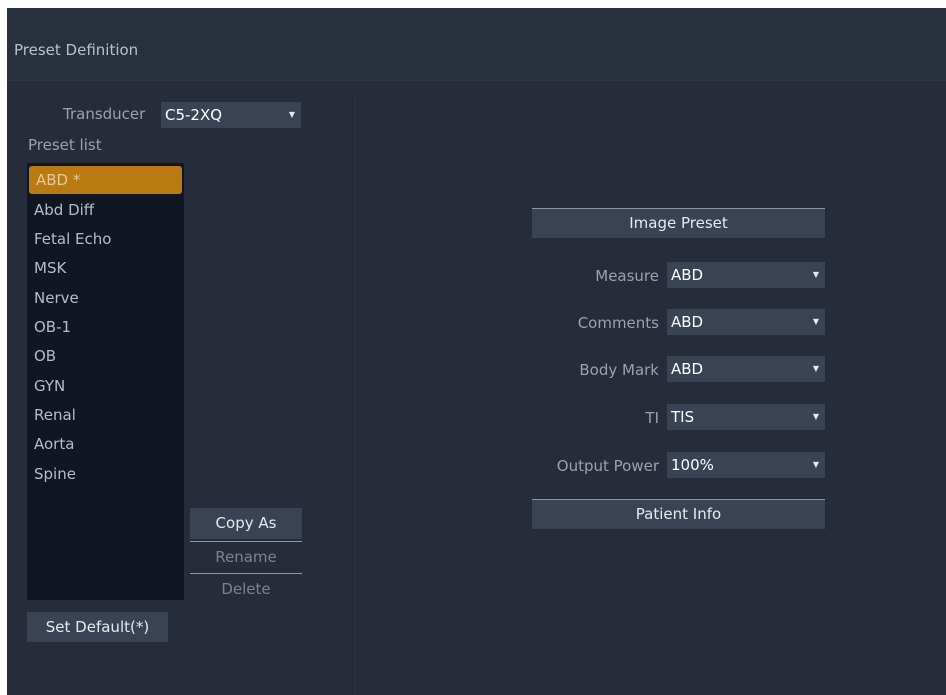 This screenshot has width=946, height=695. What do you see at coordinates (105, 386) in the screenshot?
I see `preset-item-gyn: GYN` at bounding box center [105, 386].